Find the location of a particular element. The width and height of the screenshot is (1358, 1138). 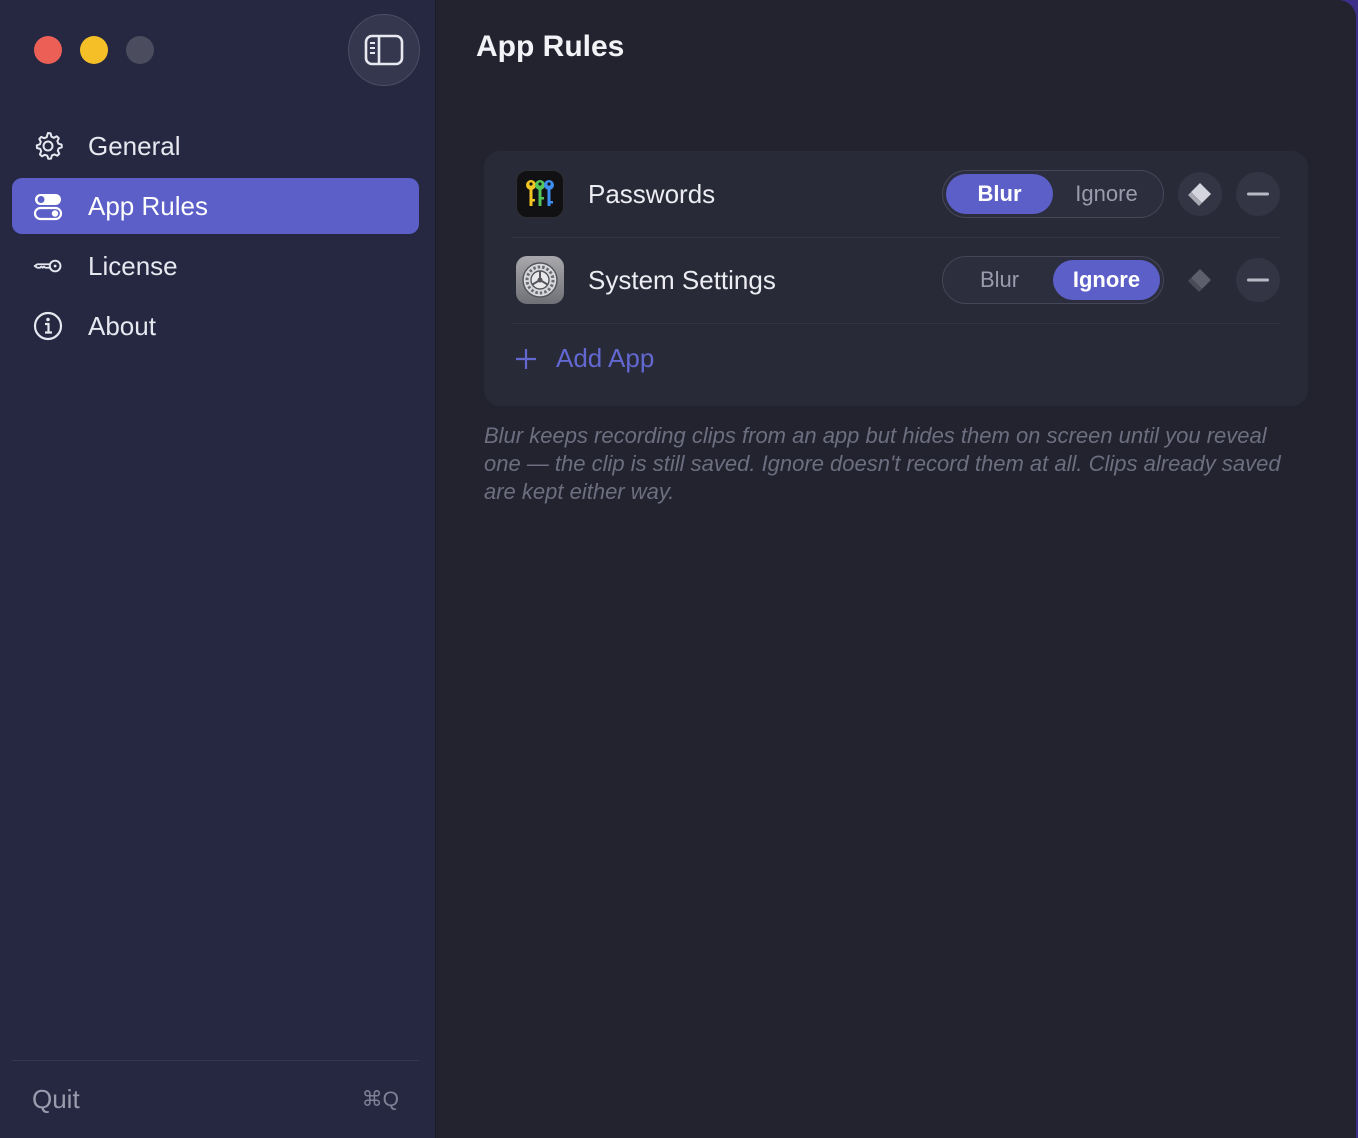

quit-shortcut: ⌘Q is located at coordinates (380, 1099).